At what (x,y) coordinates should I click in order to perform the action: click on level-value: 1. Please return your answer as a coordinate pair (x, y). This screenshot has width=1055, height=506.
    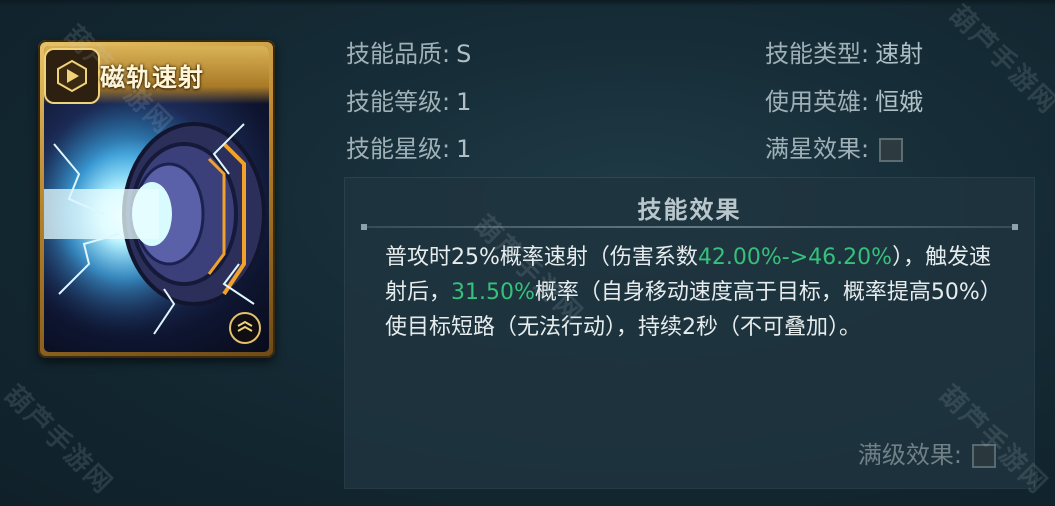
    Looking at the image, I should click on (464, 102).